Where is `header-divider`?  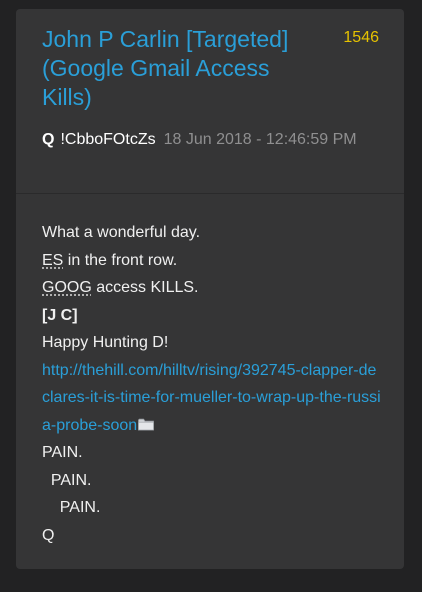
header-divider is located at coordinates (210, 193).